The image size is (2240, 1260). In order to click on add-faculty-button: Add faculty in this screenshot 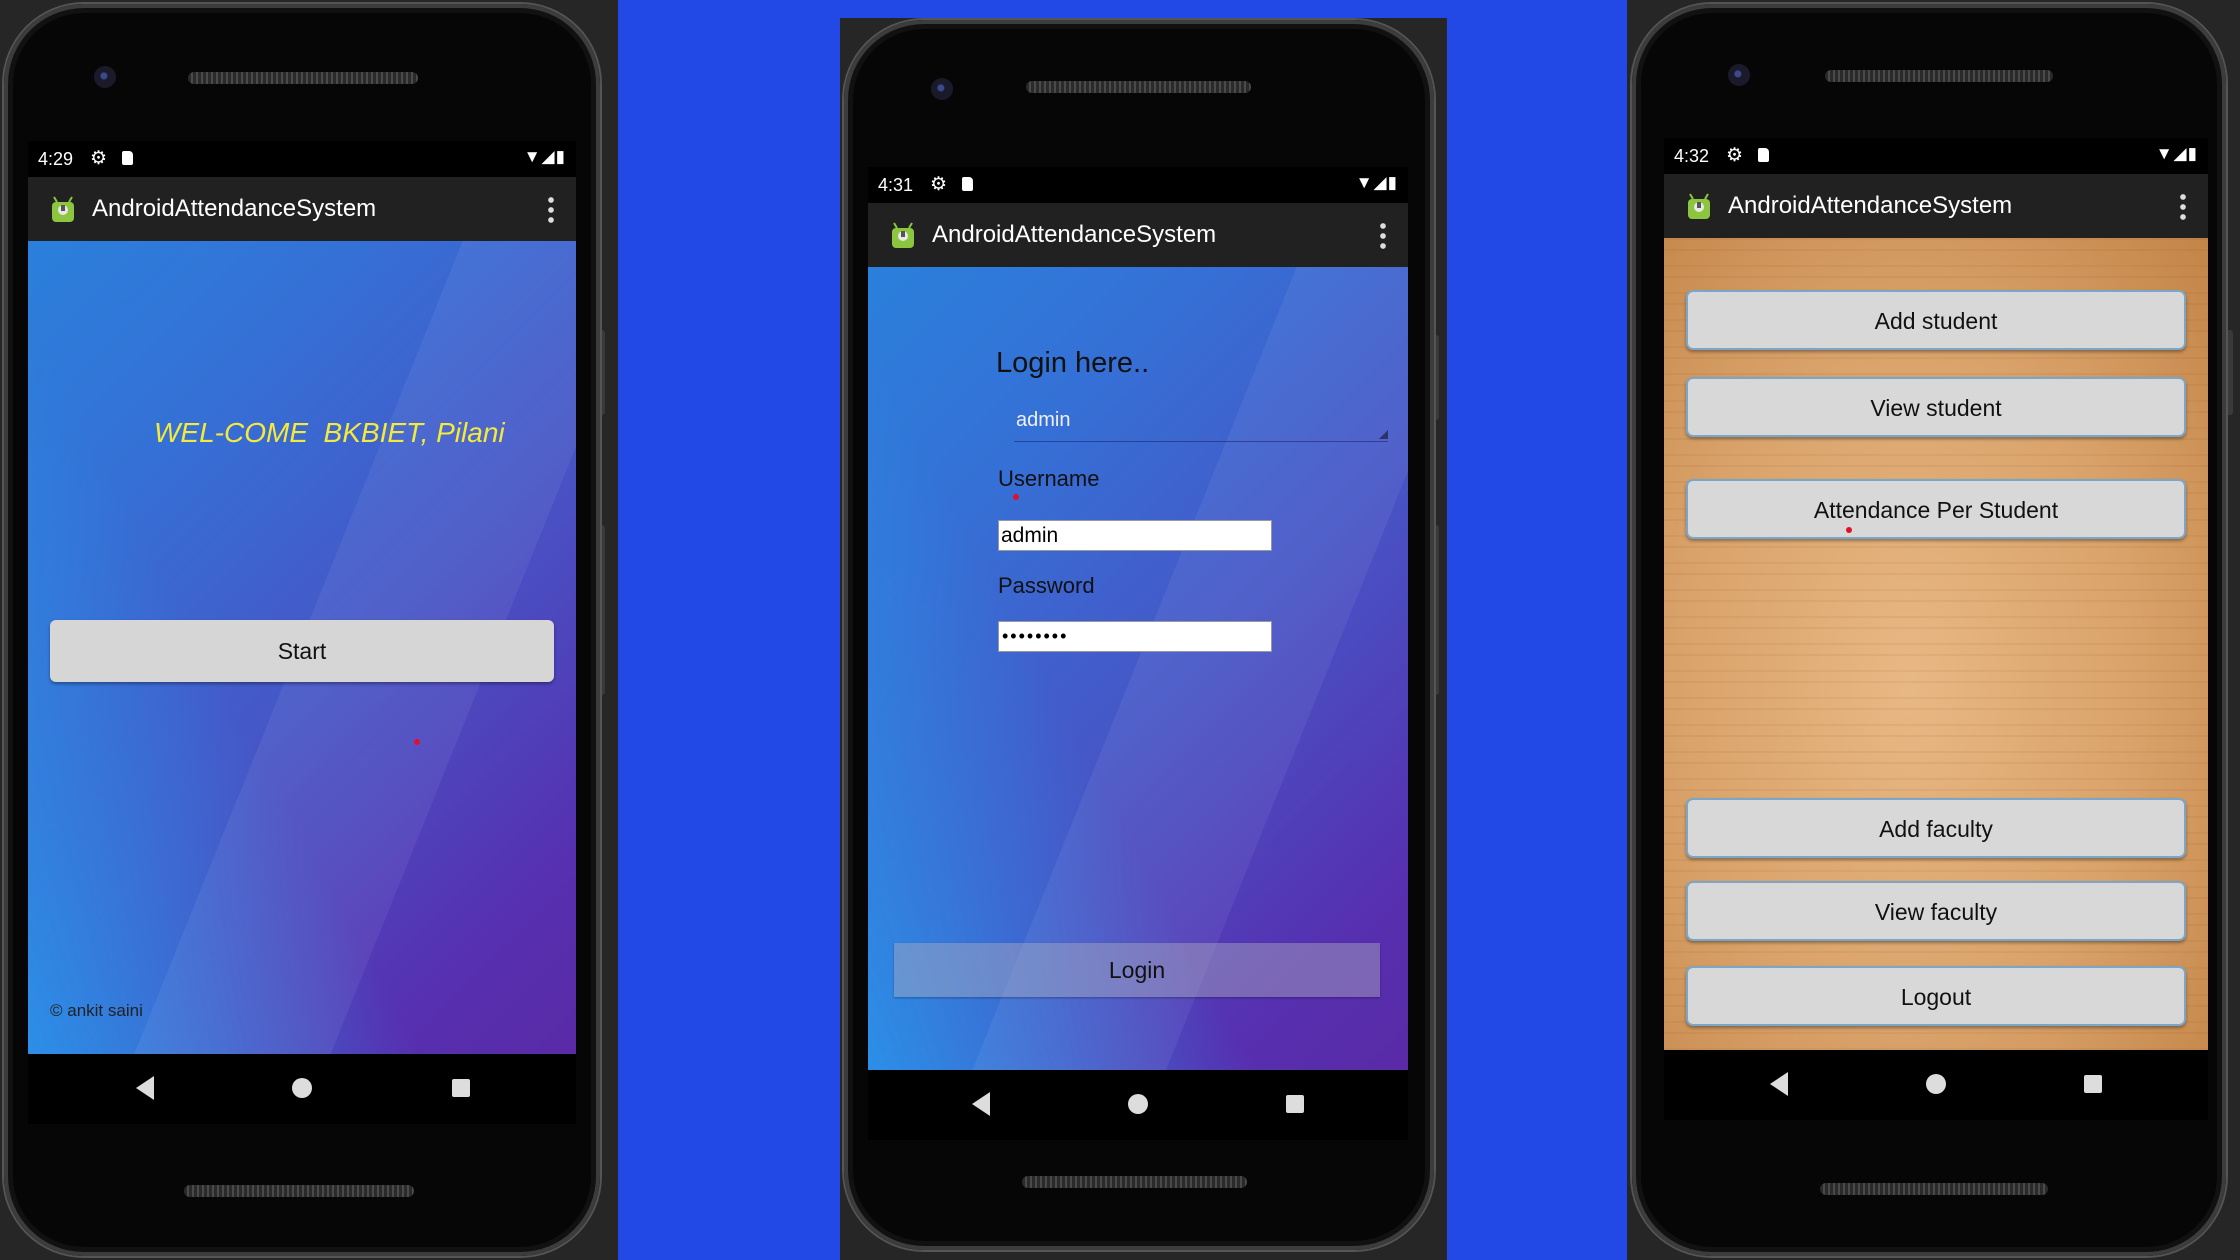, I will do `click(1936, 828)`.